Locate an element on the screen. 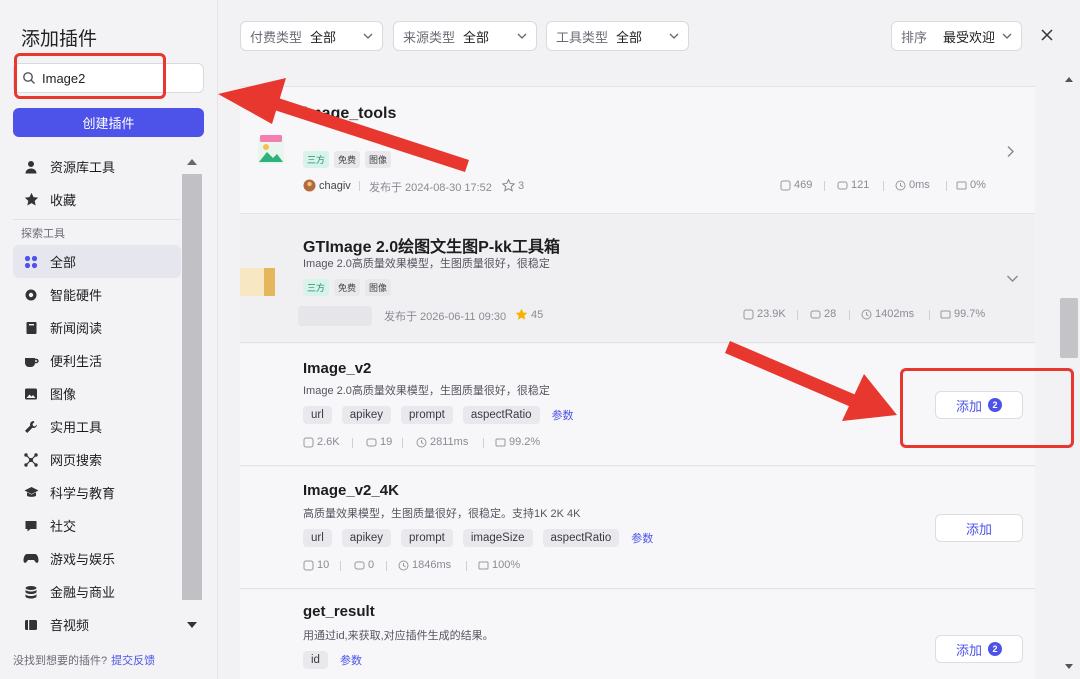 The height and width of the screenshot is (679, 1080). close-icon is located at coordinates (1047, 35).